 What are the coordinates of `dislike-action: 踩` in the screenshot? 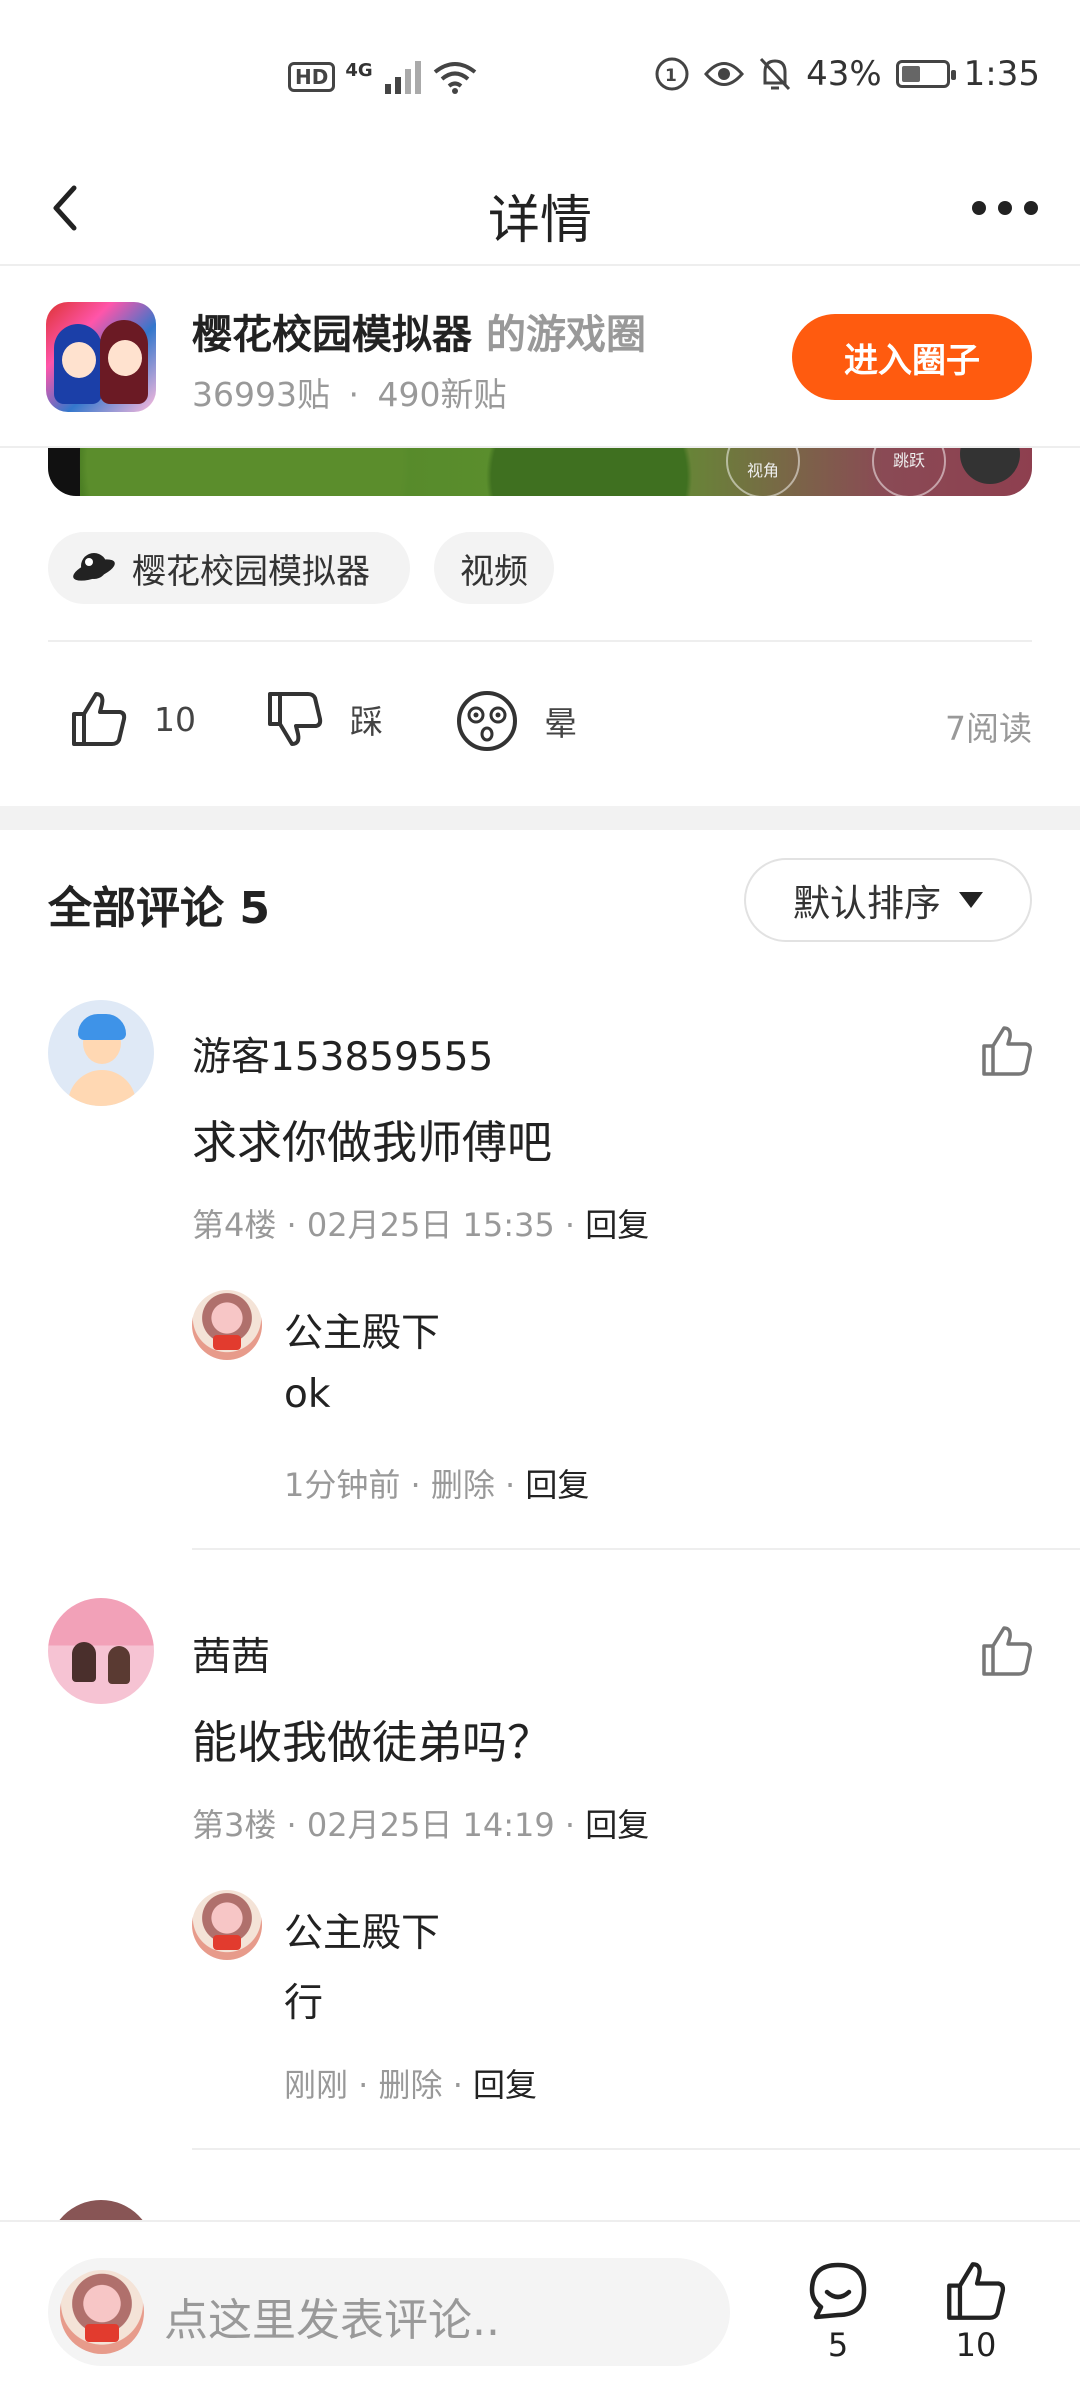 It's located at (324, 719).